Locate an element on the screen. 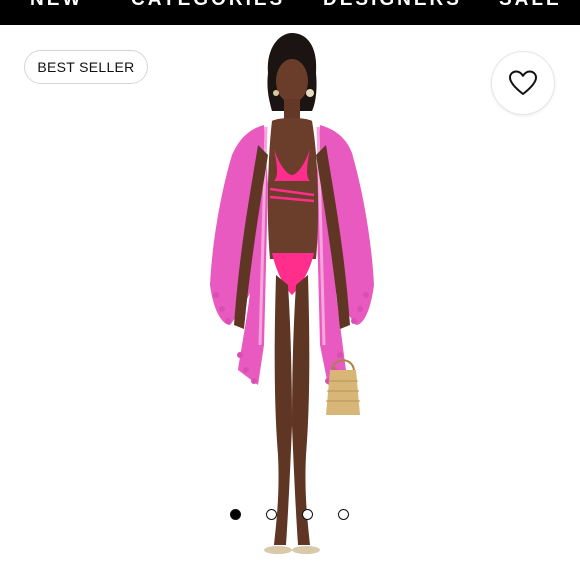 This screenshot has height=580, width=580. best-seller-badge: BEST SELLER is located at coordinates (86, 67).